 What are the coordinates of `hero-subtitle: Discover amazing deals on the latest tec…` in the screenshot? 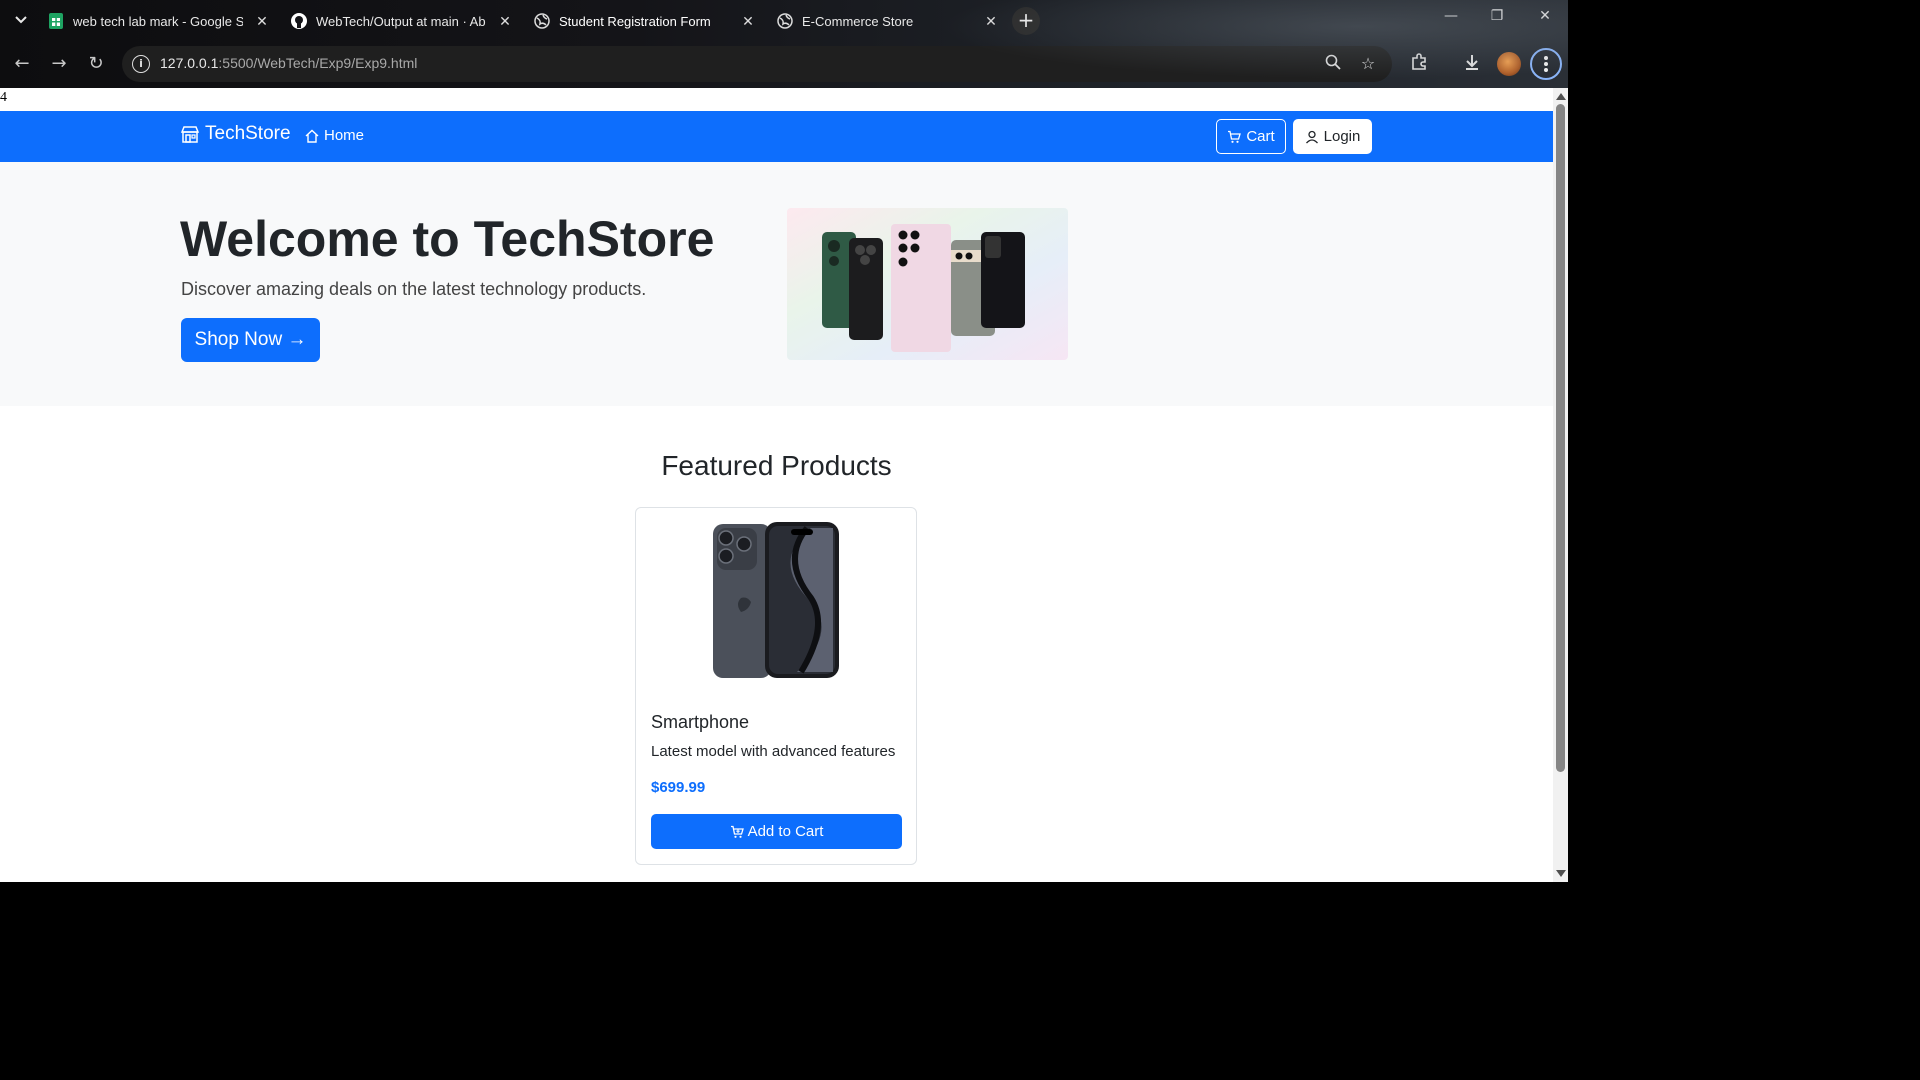 It's located at (414, 289).